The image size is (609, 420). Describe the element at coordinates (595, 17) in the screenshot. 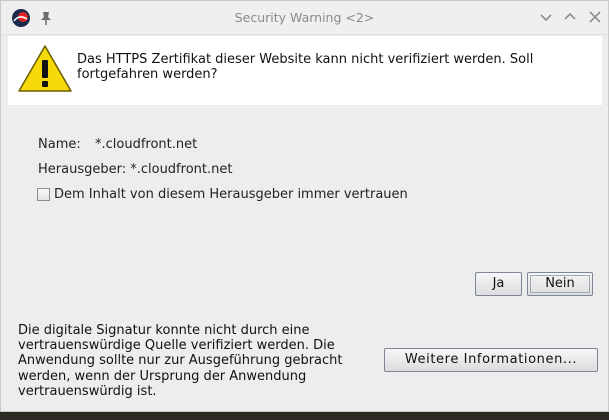

I see `close-icon` at that location.